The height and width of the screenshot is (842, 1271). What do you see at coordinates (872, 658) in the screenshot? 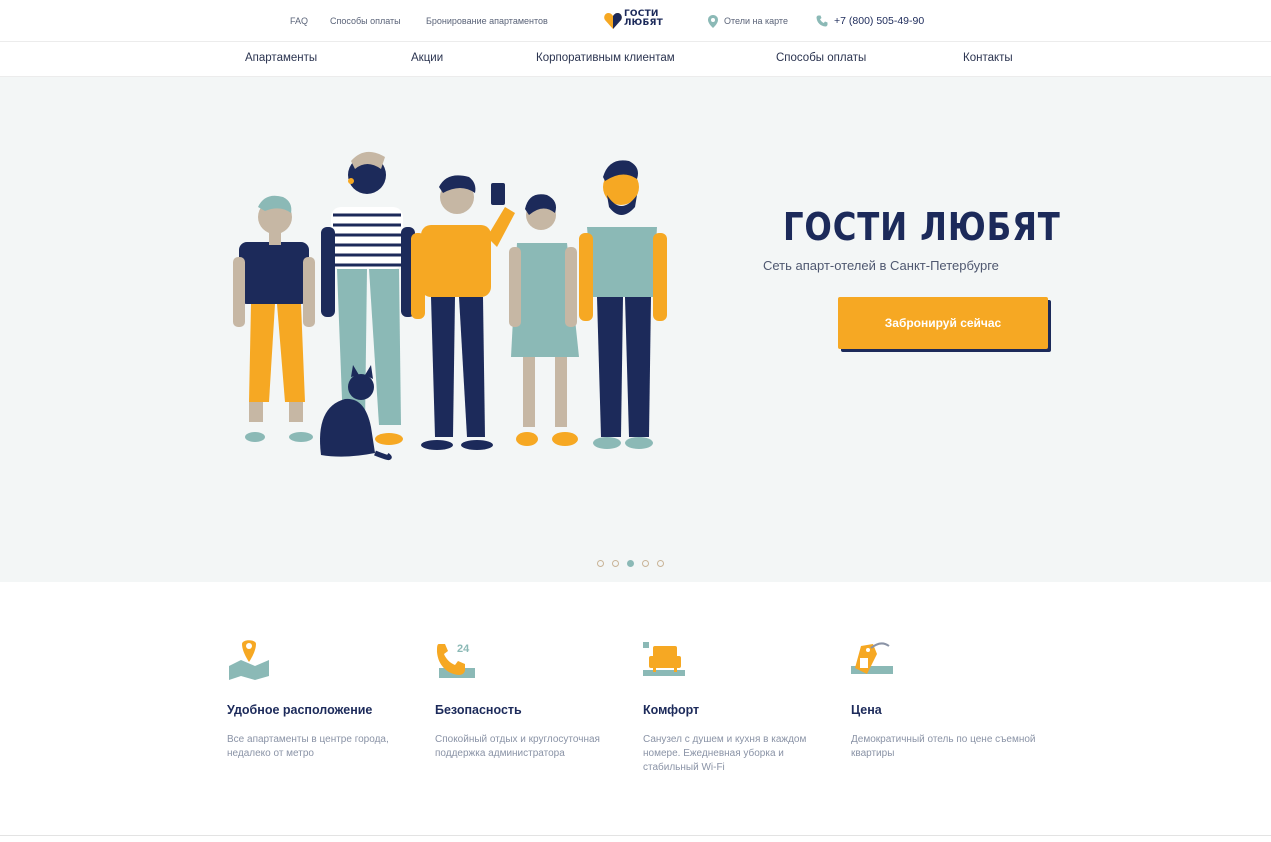
I see `price-tag-icon` at bounding box center [872, 658].